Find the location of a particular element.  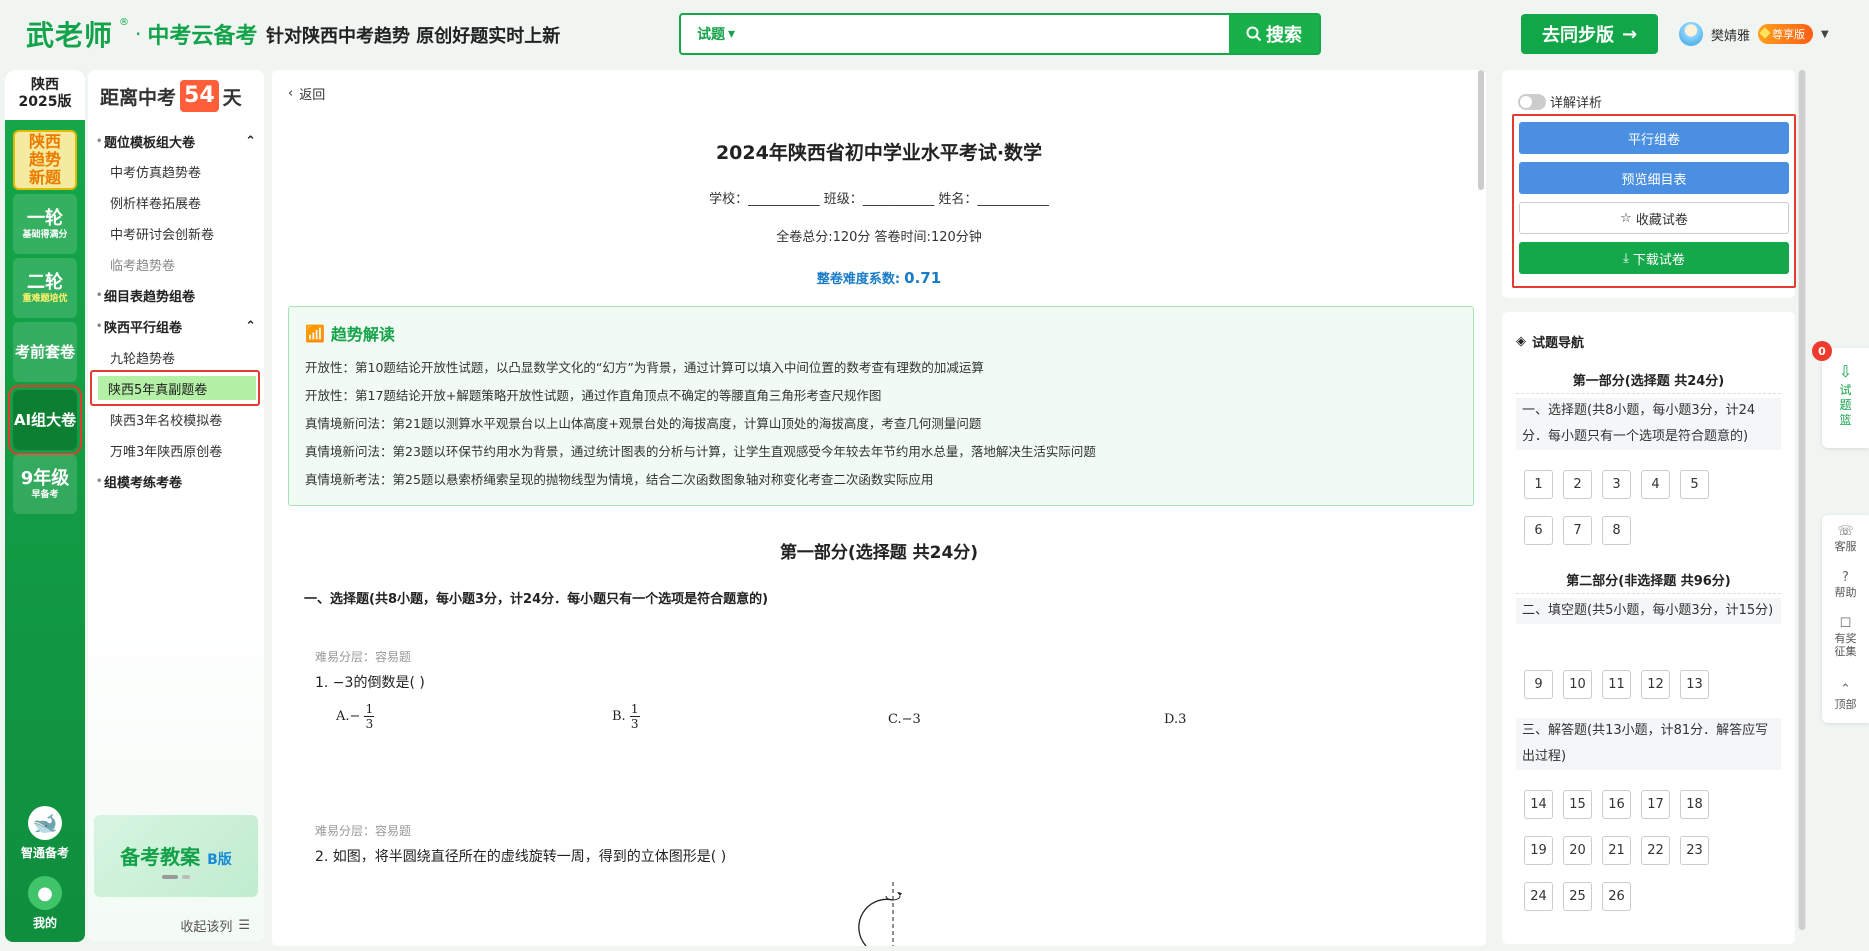

nav-zhitong: 🐋 智通备考 is located at coordinates (45, 833).